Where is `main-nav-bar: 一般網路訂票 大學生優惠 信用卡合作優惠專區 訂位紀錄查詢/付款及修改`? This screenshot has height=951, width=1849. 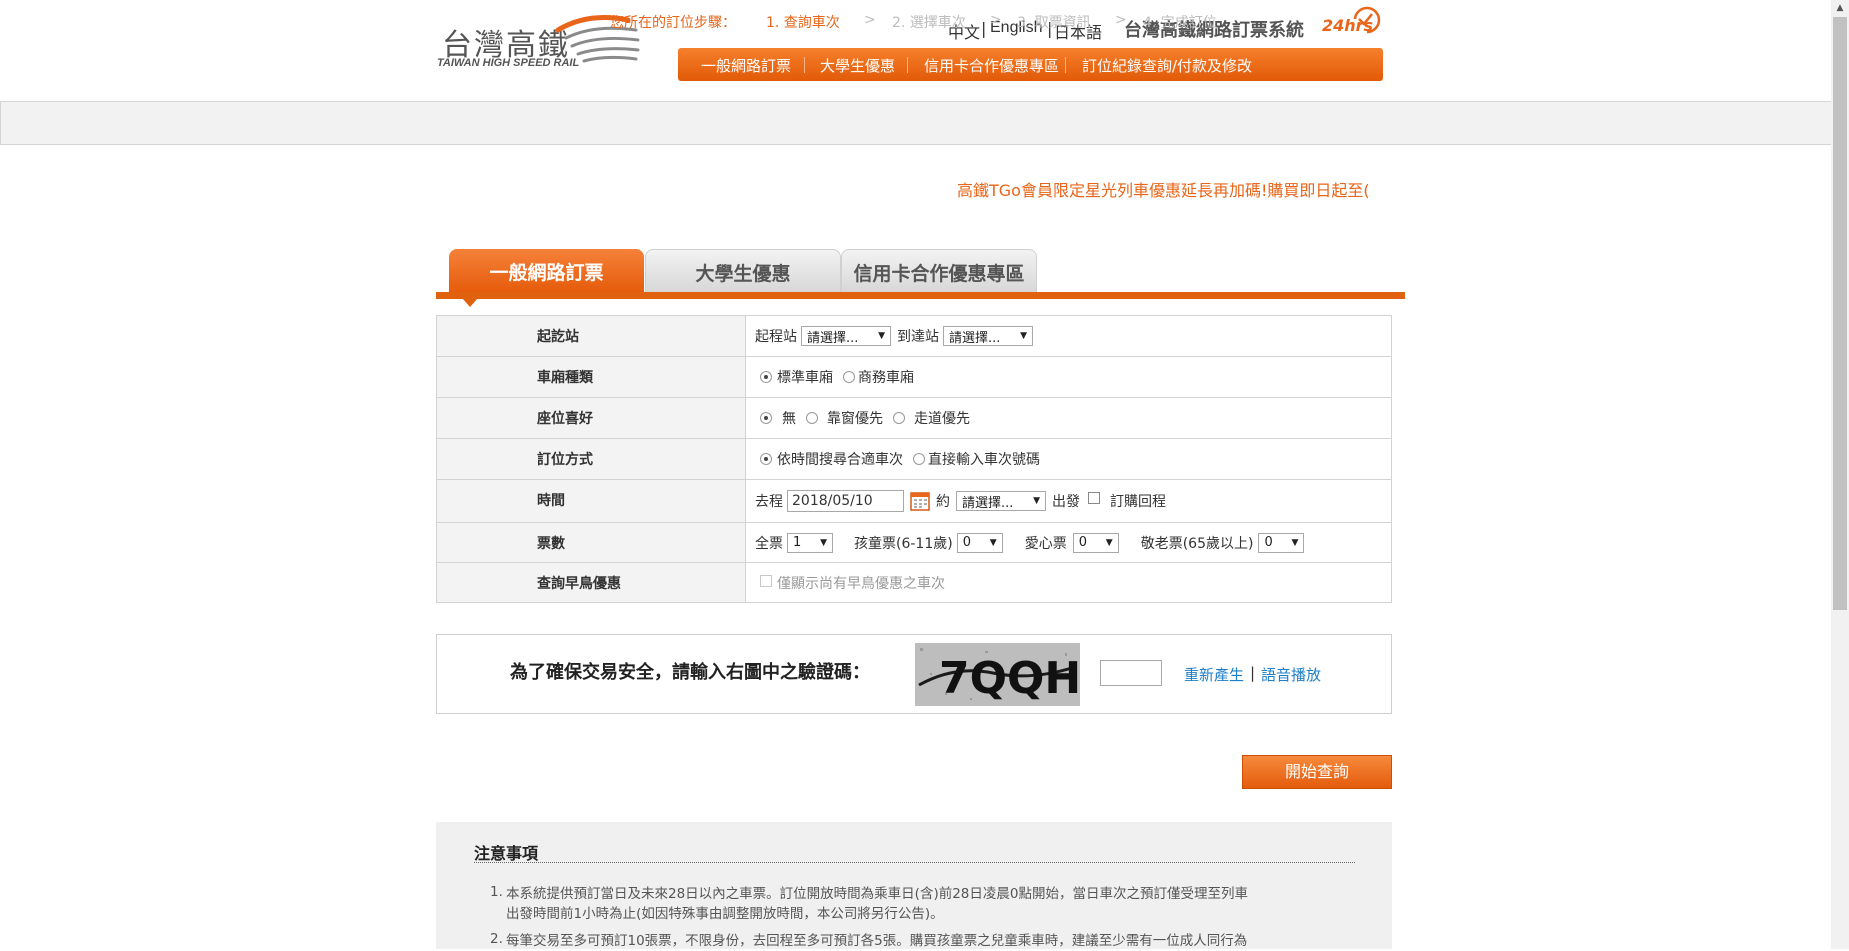
main-nav-bar: 一般網路訂票 大學生優惠 信用卡合作優惠專區 訂位紀錄查詢/付款及修改 is located at coordinates (1030, 64).